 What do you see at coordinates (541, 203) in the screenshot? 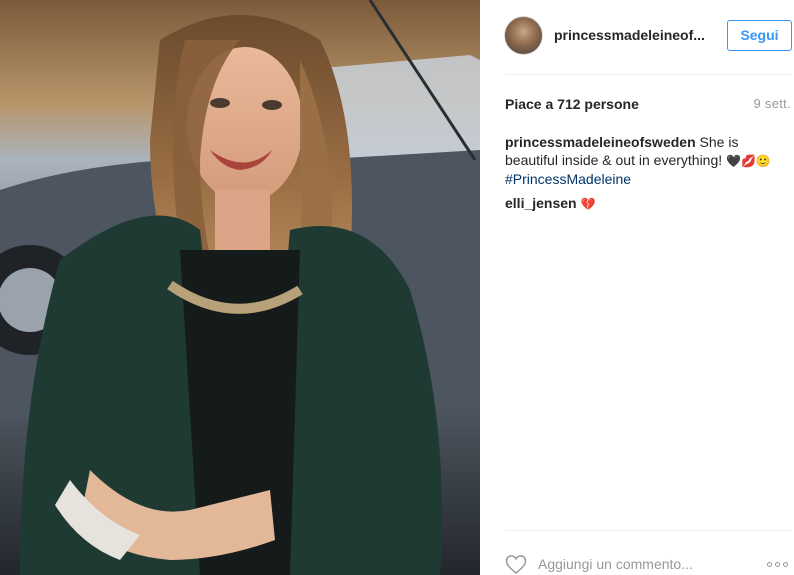
I see `comment-author: elli_jensen` at bounding box center [541, 203].